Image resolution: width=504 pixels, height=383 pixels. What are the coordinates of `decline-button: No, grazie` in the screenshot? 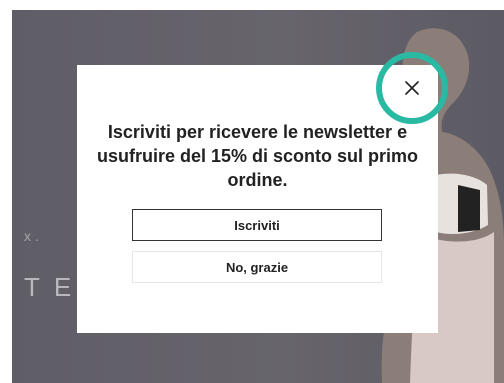 It's located at (257, 267).